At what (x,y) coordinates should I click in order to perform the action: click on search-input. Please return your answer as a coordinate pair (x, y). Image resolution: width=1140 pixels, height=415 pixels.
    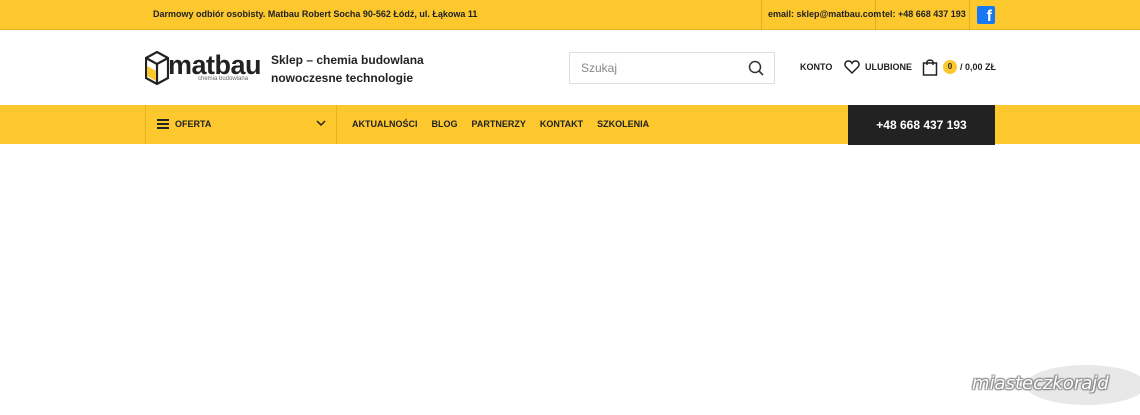
    Looking at the image, I should click on (655, 68).